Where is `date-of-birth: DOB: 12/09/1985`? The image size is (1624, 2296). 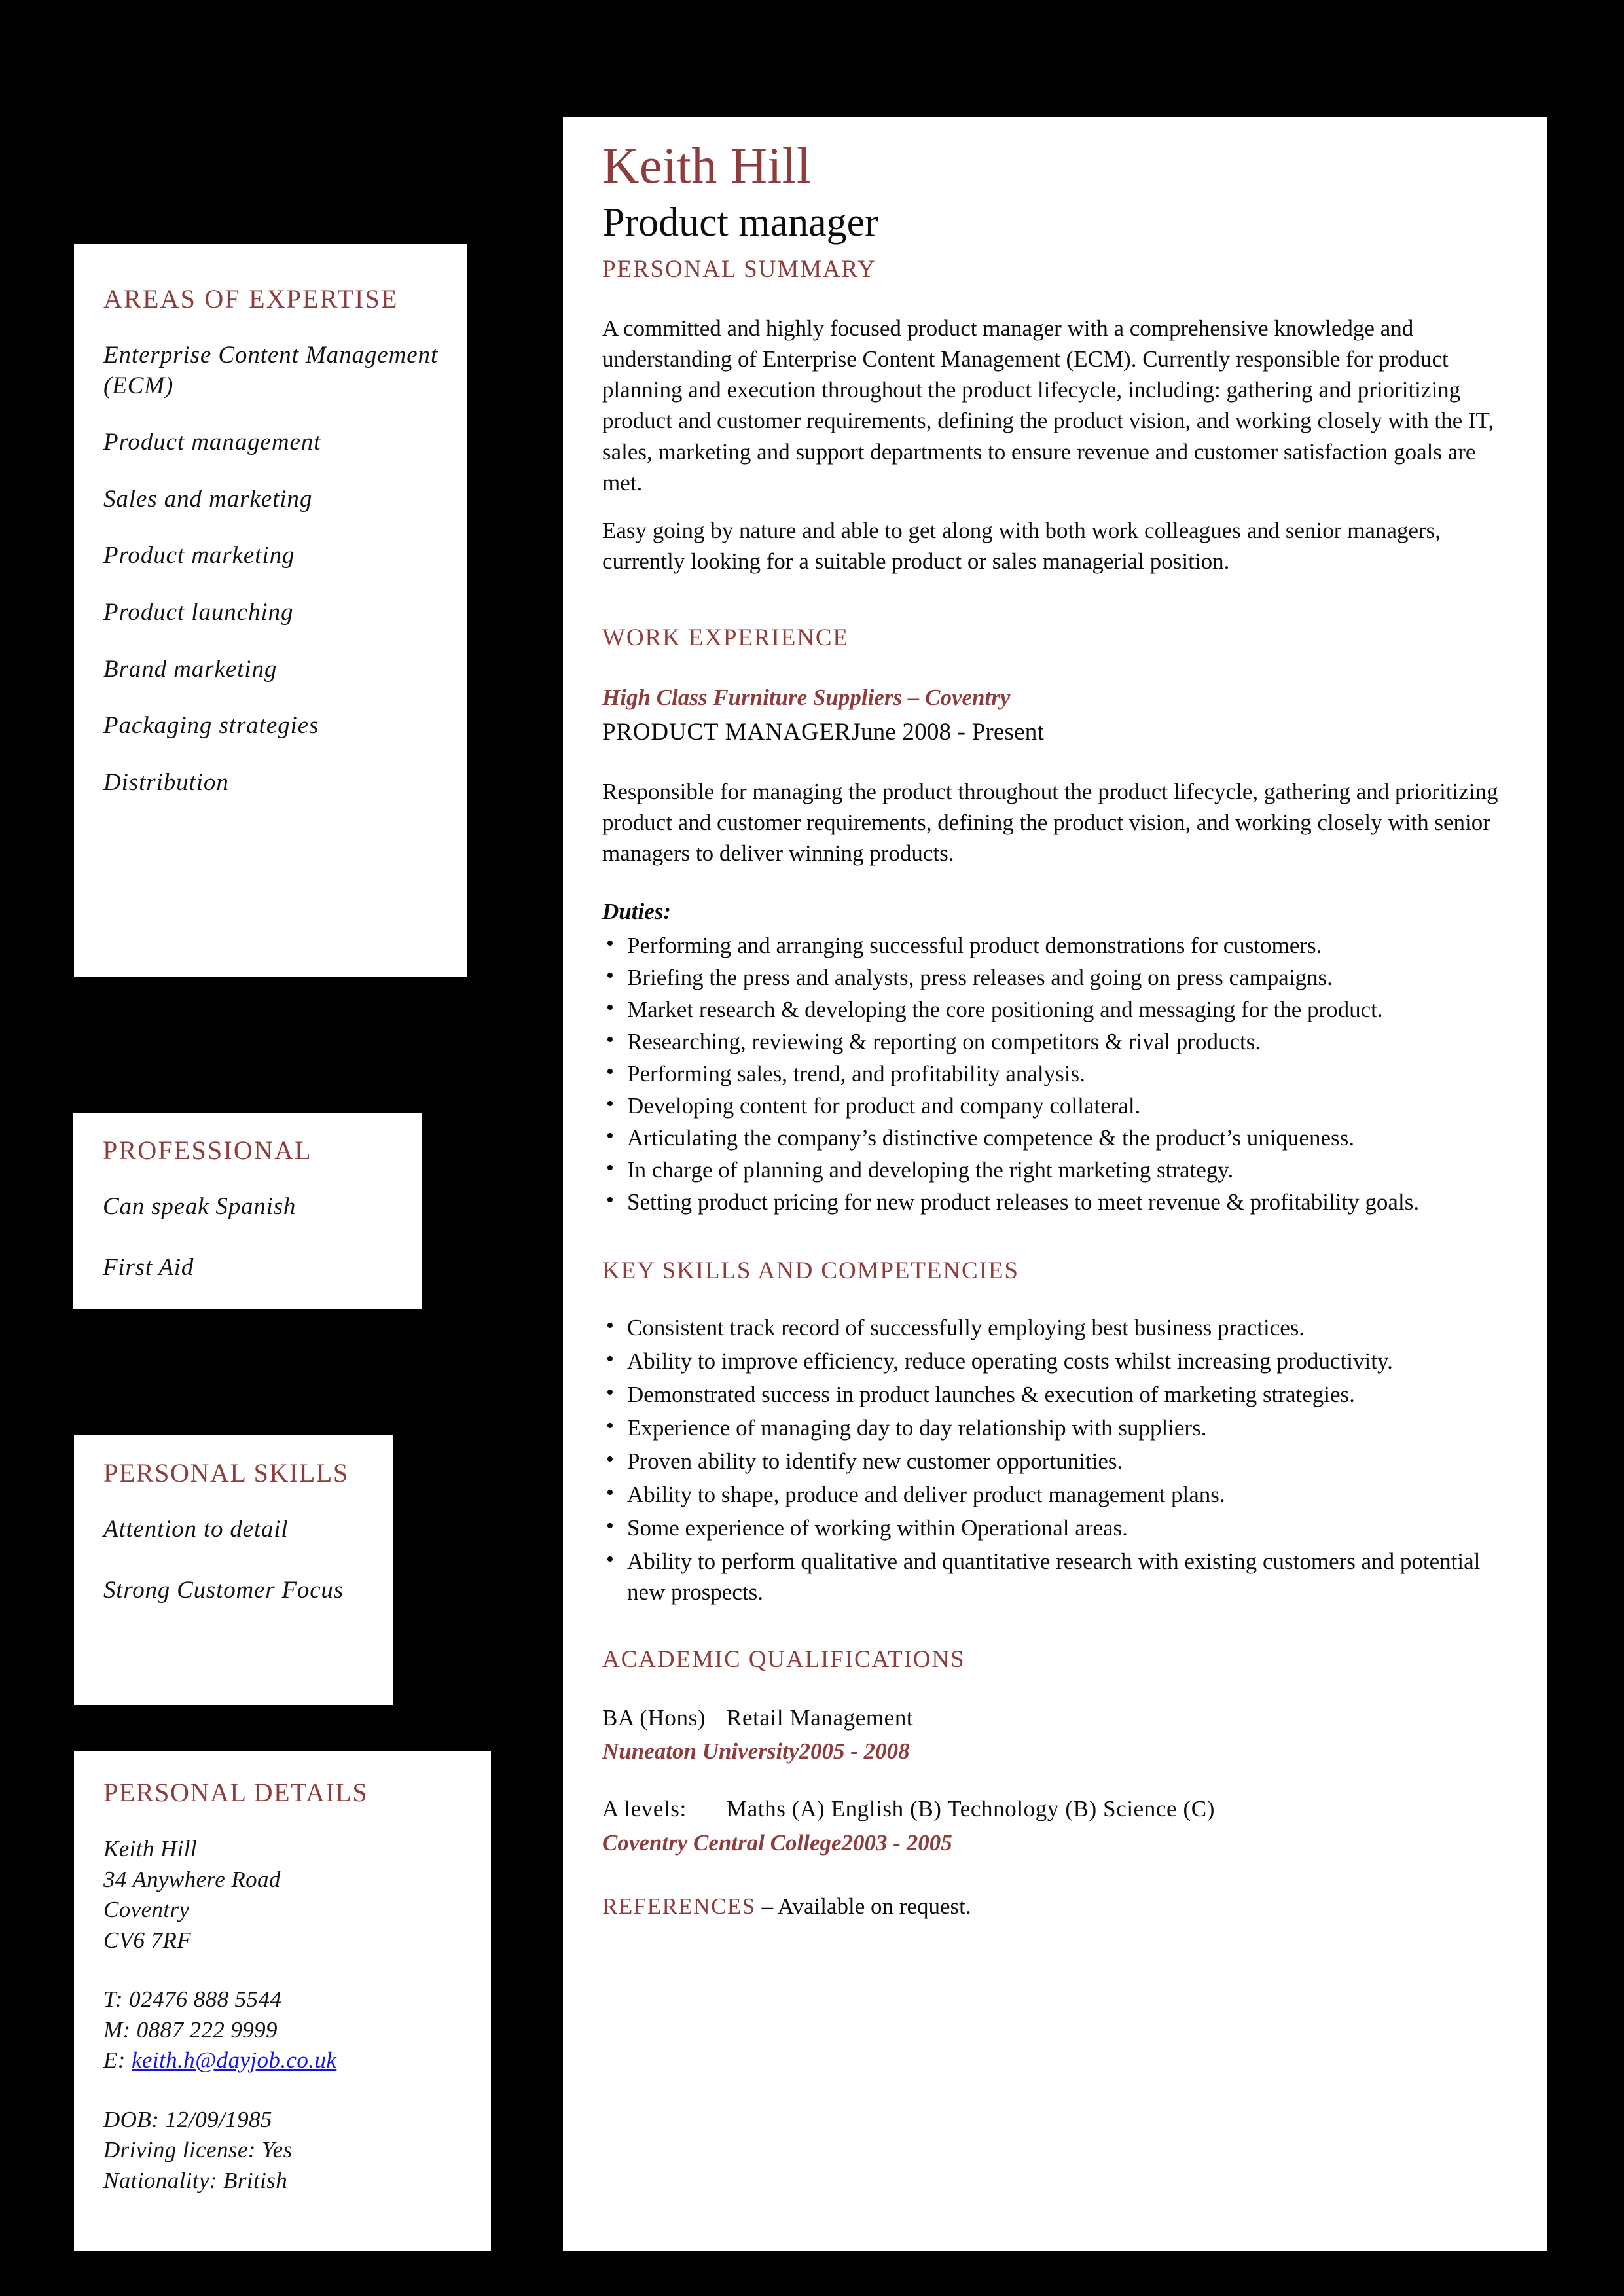 date-of-birth: DOB: 12/09/1985 is located at coordinates (187, 2119).